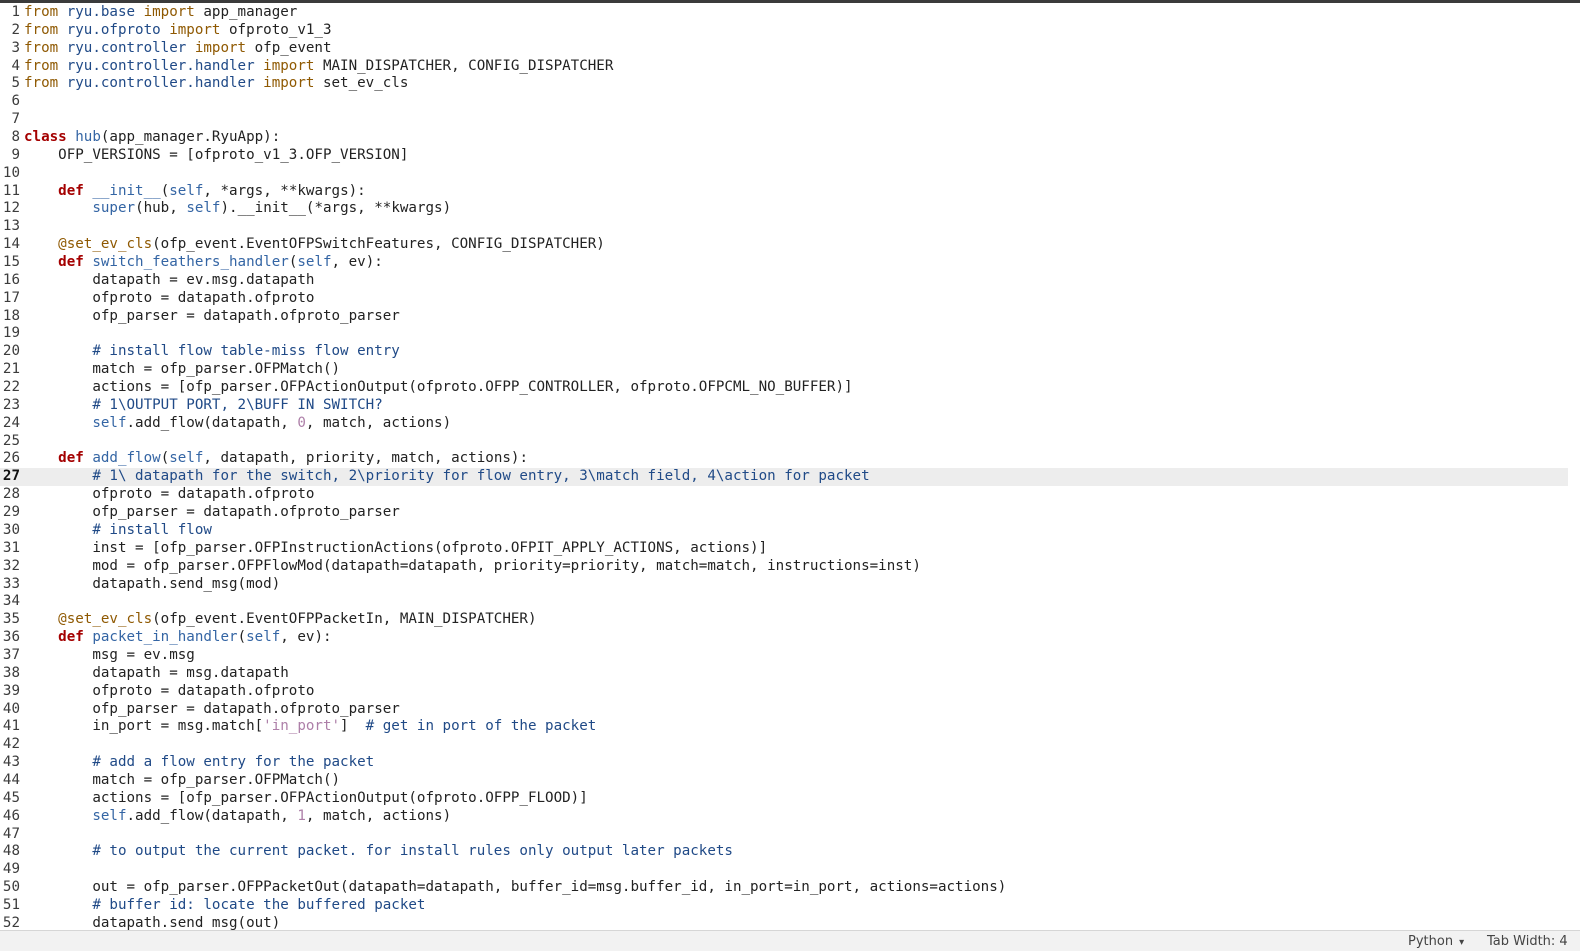  I want to click on window-top-border, so click(790, 1).